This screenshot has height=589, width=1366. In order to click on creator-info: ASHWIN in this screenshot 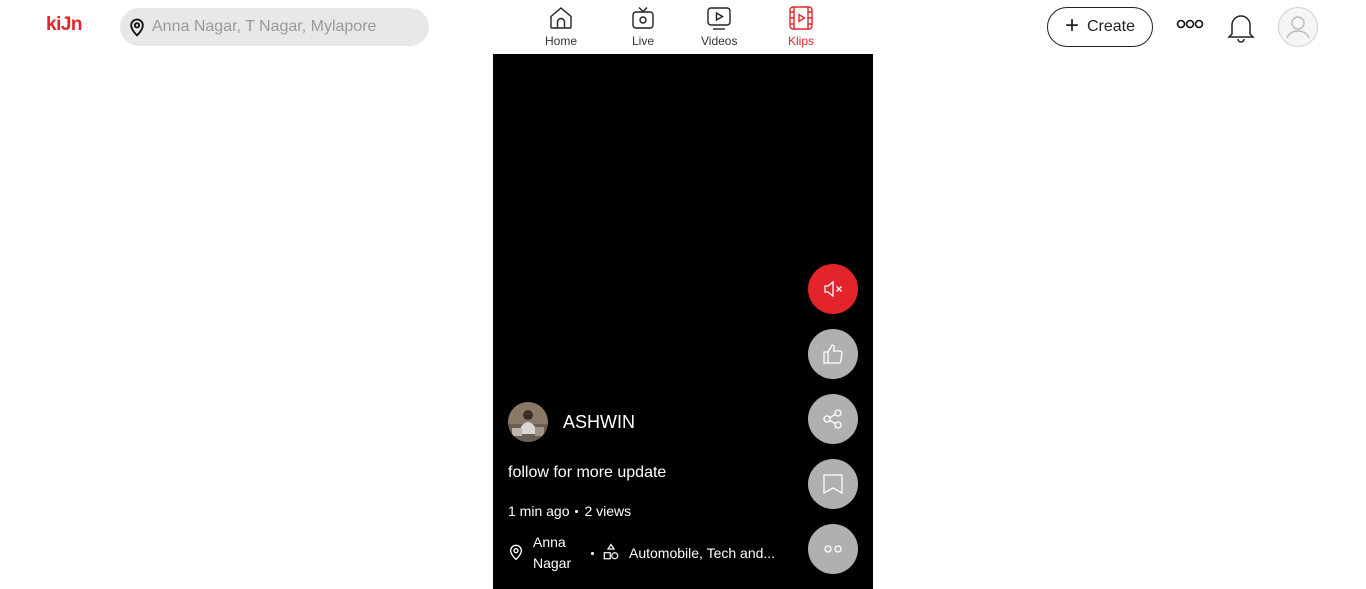, I will do `click(571, 422)`.